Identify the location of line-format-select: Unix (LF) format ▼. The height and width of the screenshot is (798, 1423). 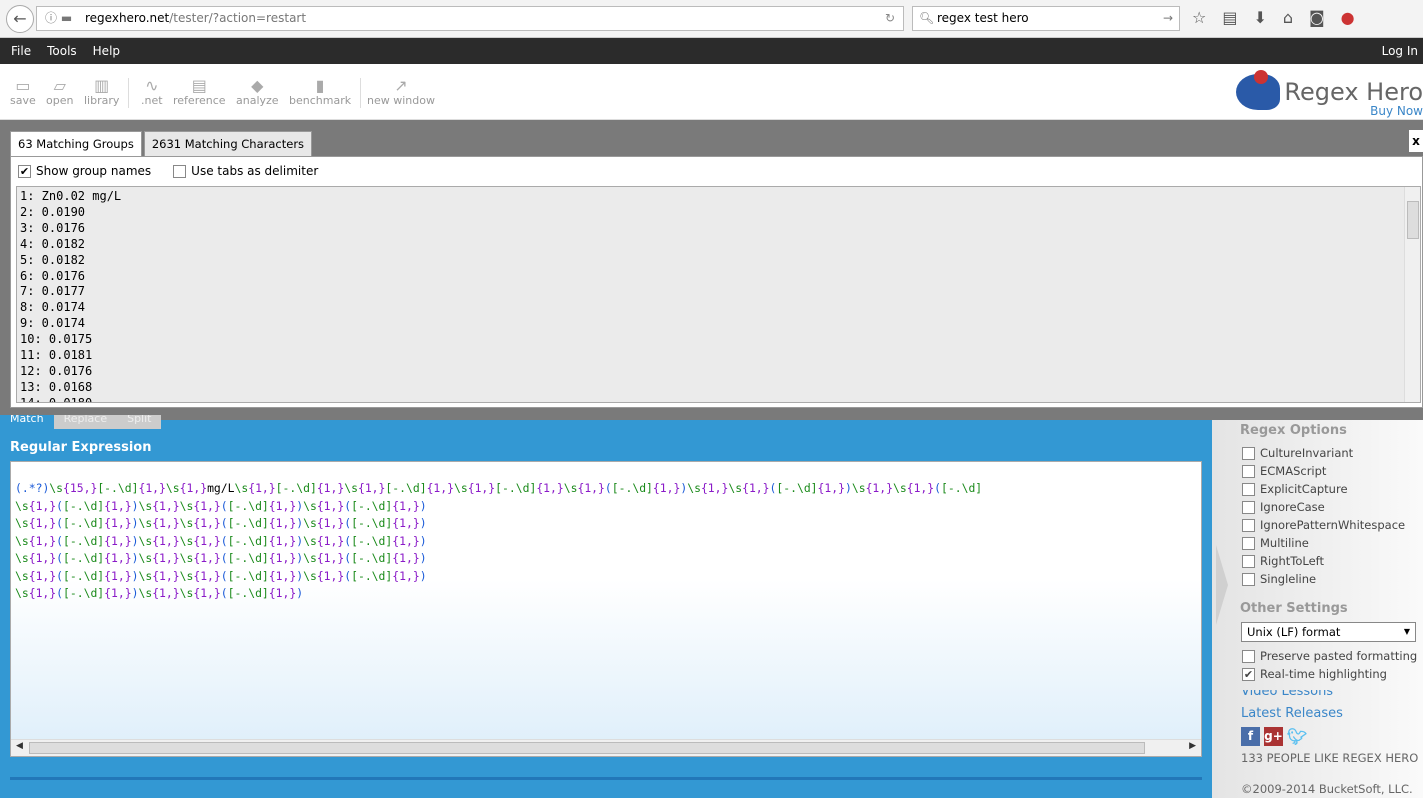
(1328, 632).